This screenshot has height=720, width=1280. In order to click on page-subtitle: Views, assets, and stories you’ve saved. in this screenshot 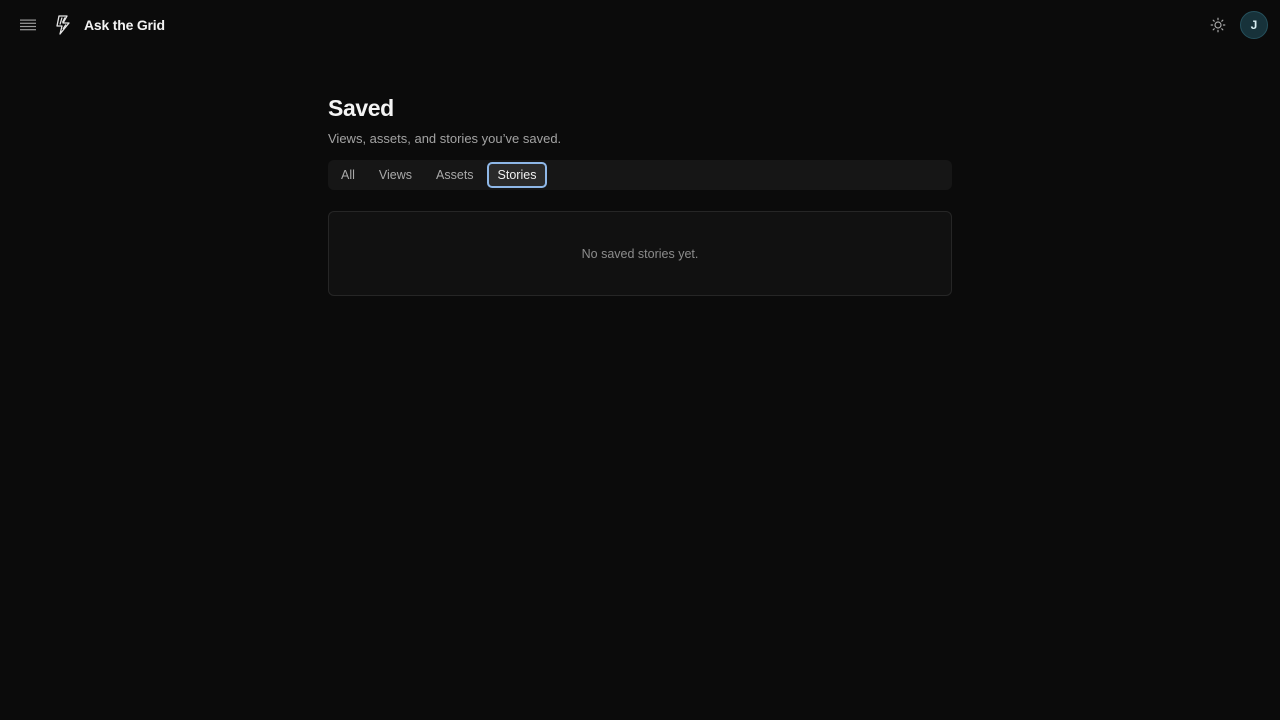, I will do `click(445, 138)`.